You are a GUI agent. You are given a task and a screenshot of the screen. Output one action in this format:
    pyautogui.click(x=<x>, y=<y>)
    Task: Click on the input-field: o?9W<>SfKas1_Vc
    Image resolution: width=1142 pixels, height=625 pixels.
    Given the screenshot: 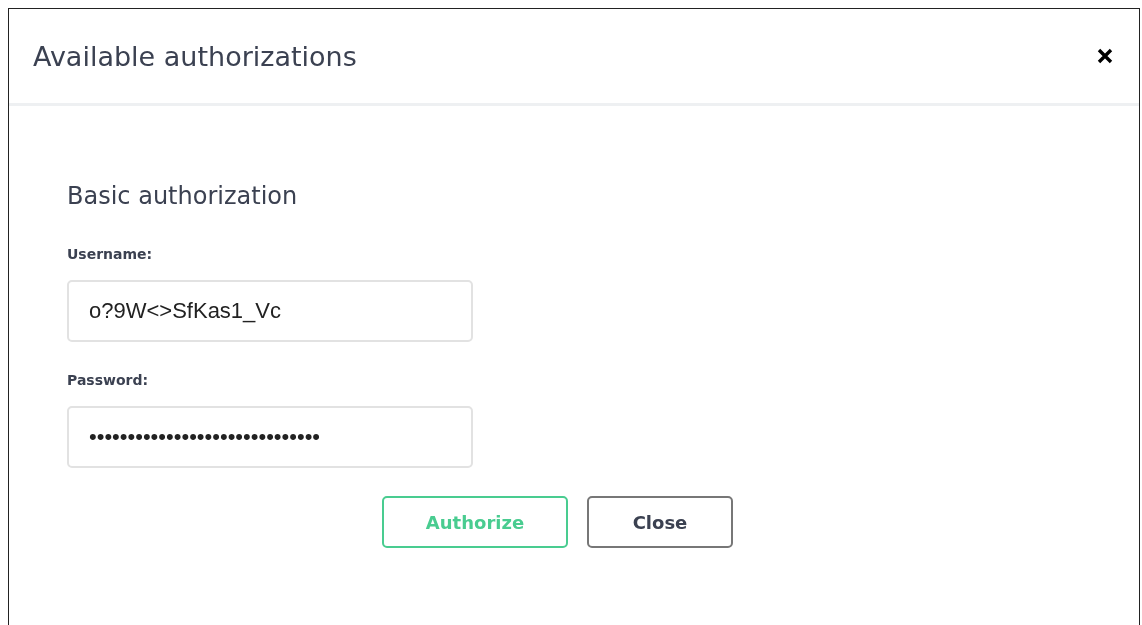 What is the action you would take?
    pyautogui.click(x=270, y=311)
    